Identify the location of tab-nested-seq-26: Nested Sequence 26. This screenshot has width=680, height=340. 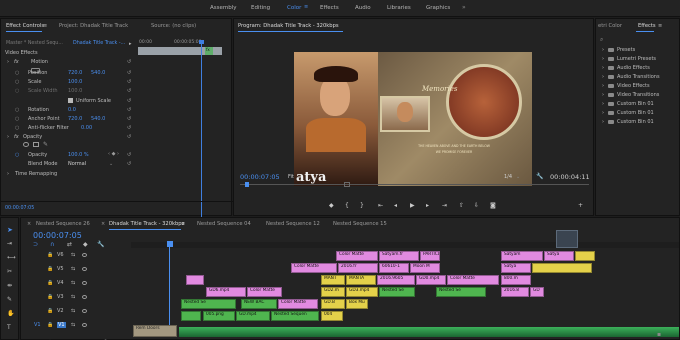
(63, 224).